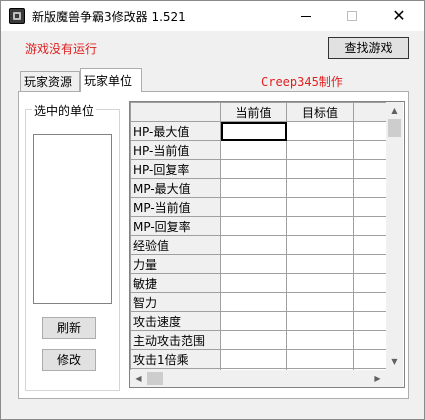  I want to click on grid-row: HP-最大值, so click(260, 131).